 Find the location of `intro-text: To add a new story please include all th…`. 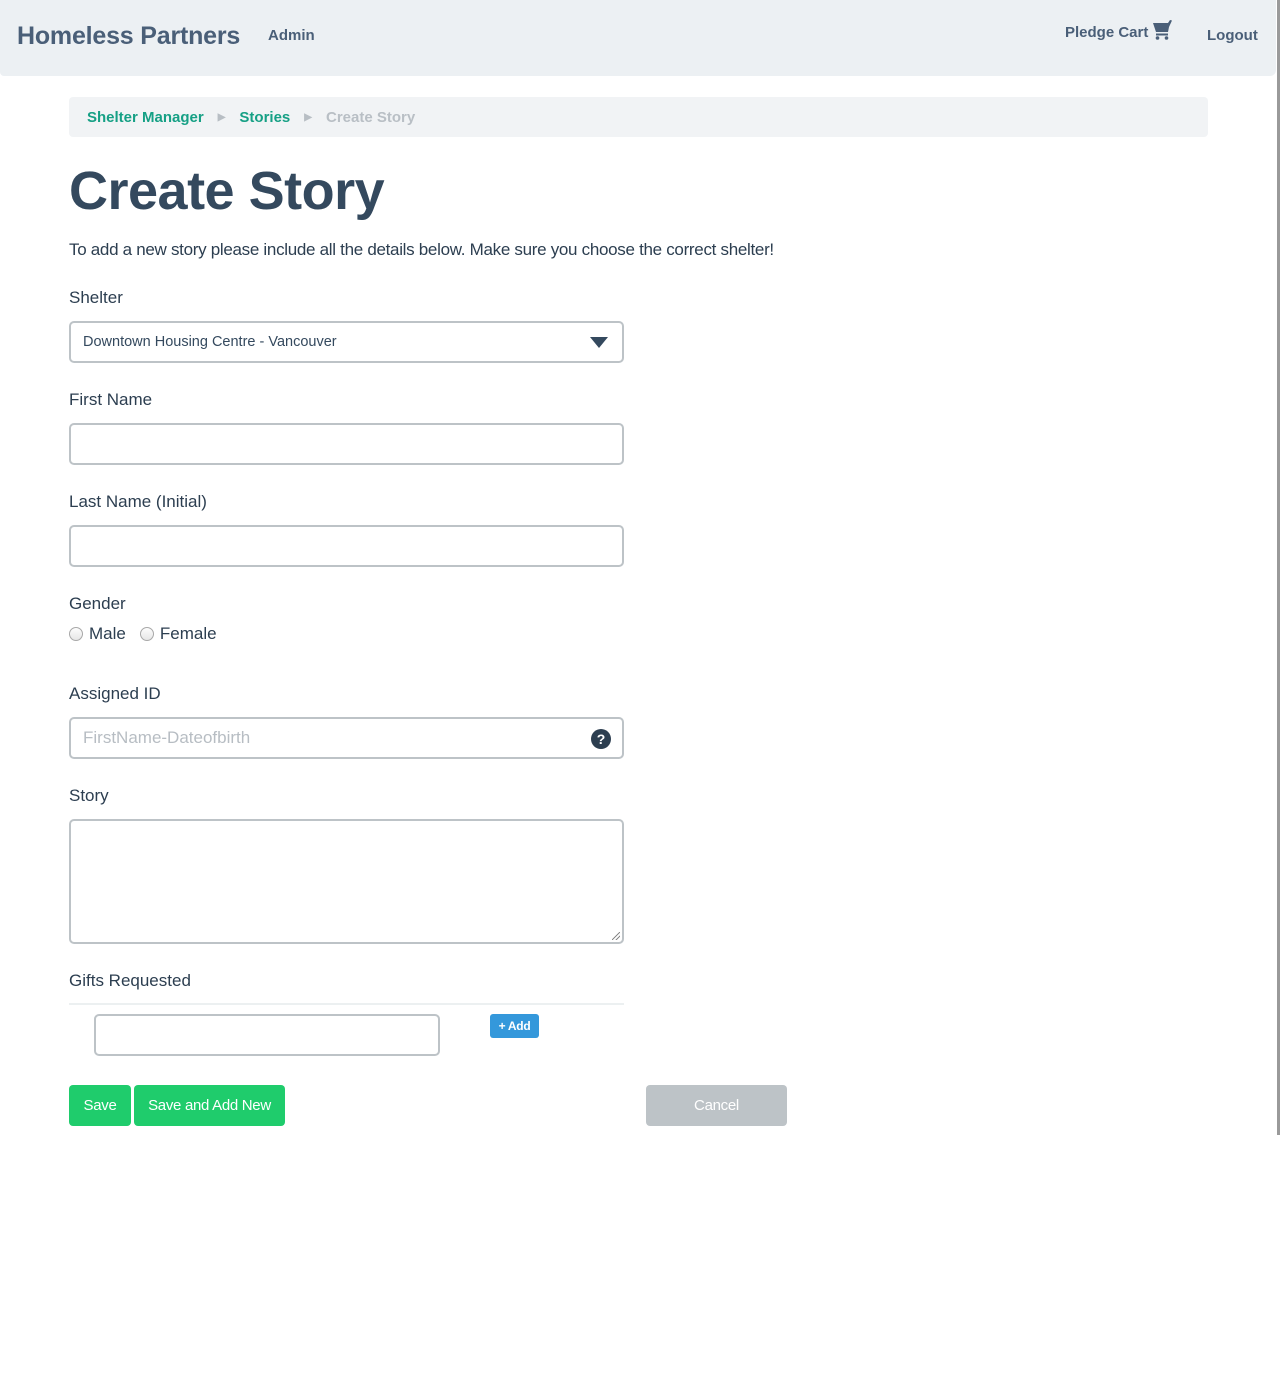

intro-text: To add a new story please include all th… is located at coordinates (421, 249).